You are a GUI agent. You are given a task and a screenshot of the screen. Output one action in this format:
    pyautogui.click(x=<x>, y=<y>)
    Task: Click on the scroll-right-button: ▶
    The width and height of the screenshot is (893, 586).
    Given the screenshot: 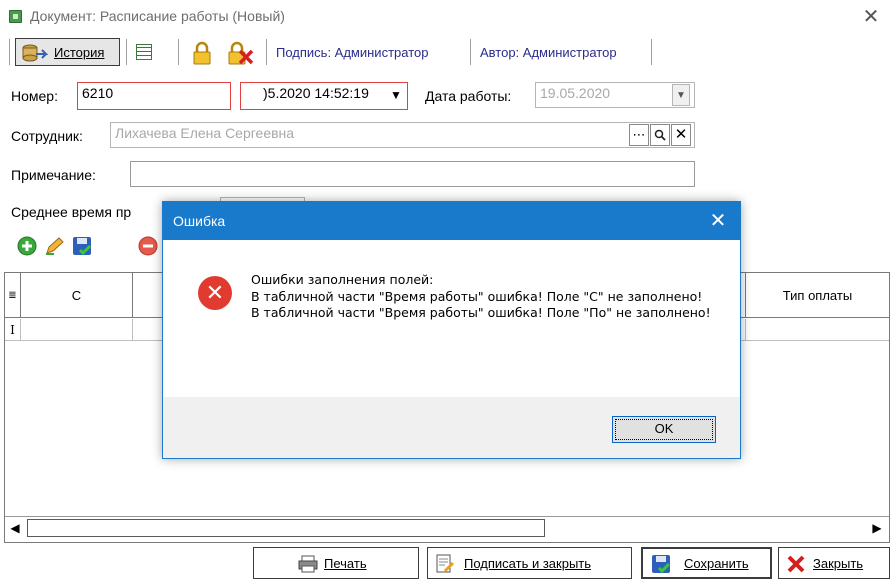 What is the action you would take?
    pyautogui.click(x=877, y=528)
    